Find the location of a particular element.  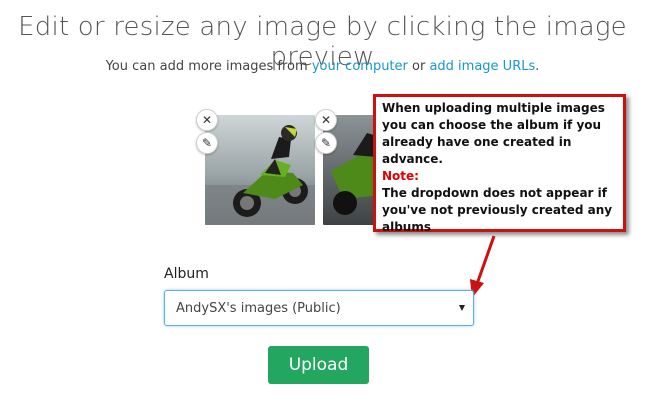

caret-down-icon is located at coordinates (462, 308).